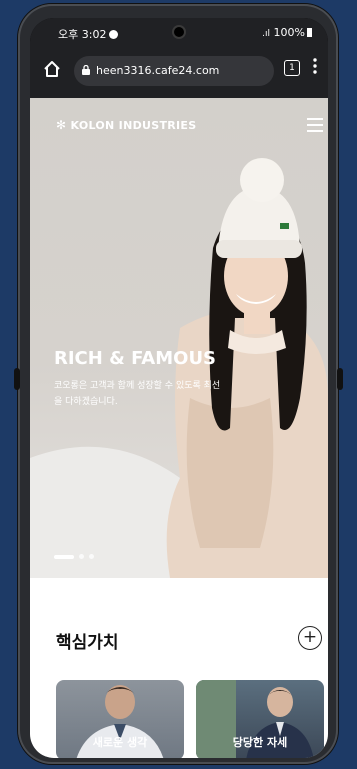 The width and height of the screenshot is (357, 769). I want to click on section-title: 핵심가치, so click(87, 643).